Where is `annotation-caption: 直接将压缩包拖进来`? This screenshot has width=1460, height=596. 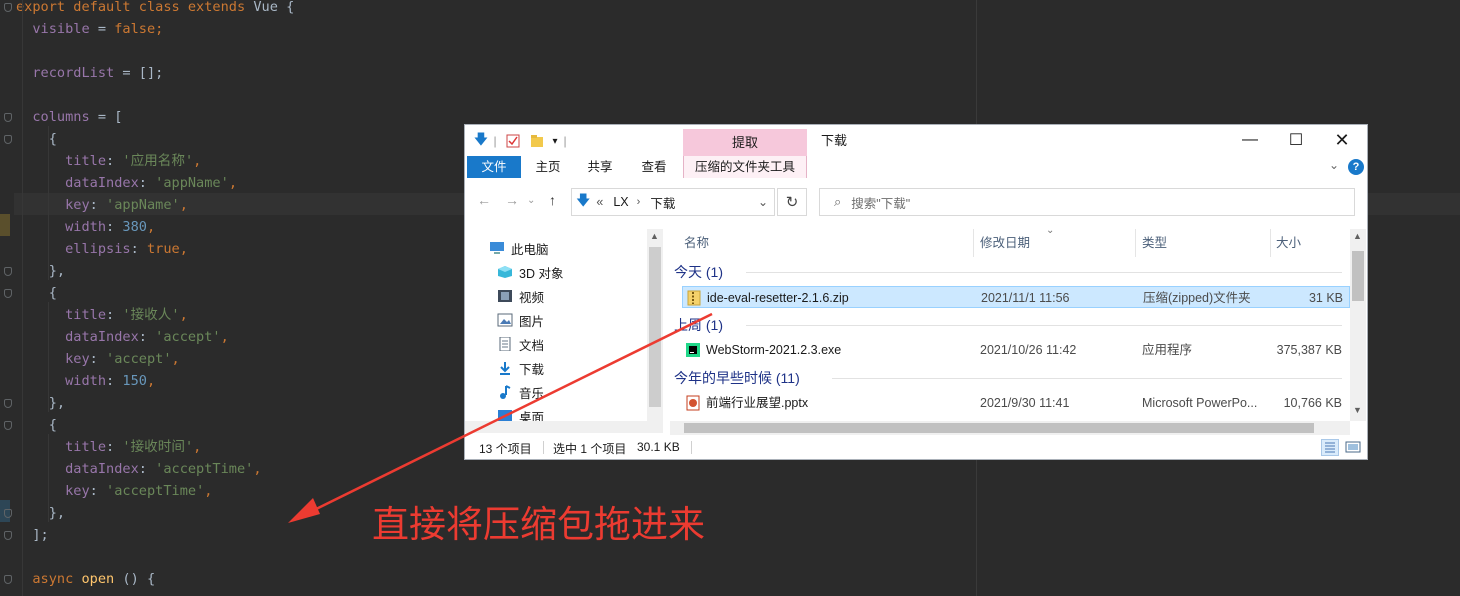
annotation-caption: 直接将压缩包拖进来 is located at coordinates (538, 524).